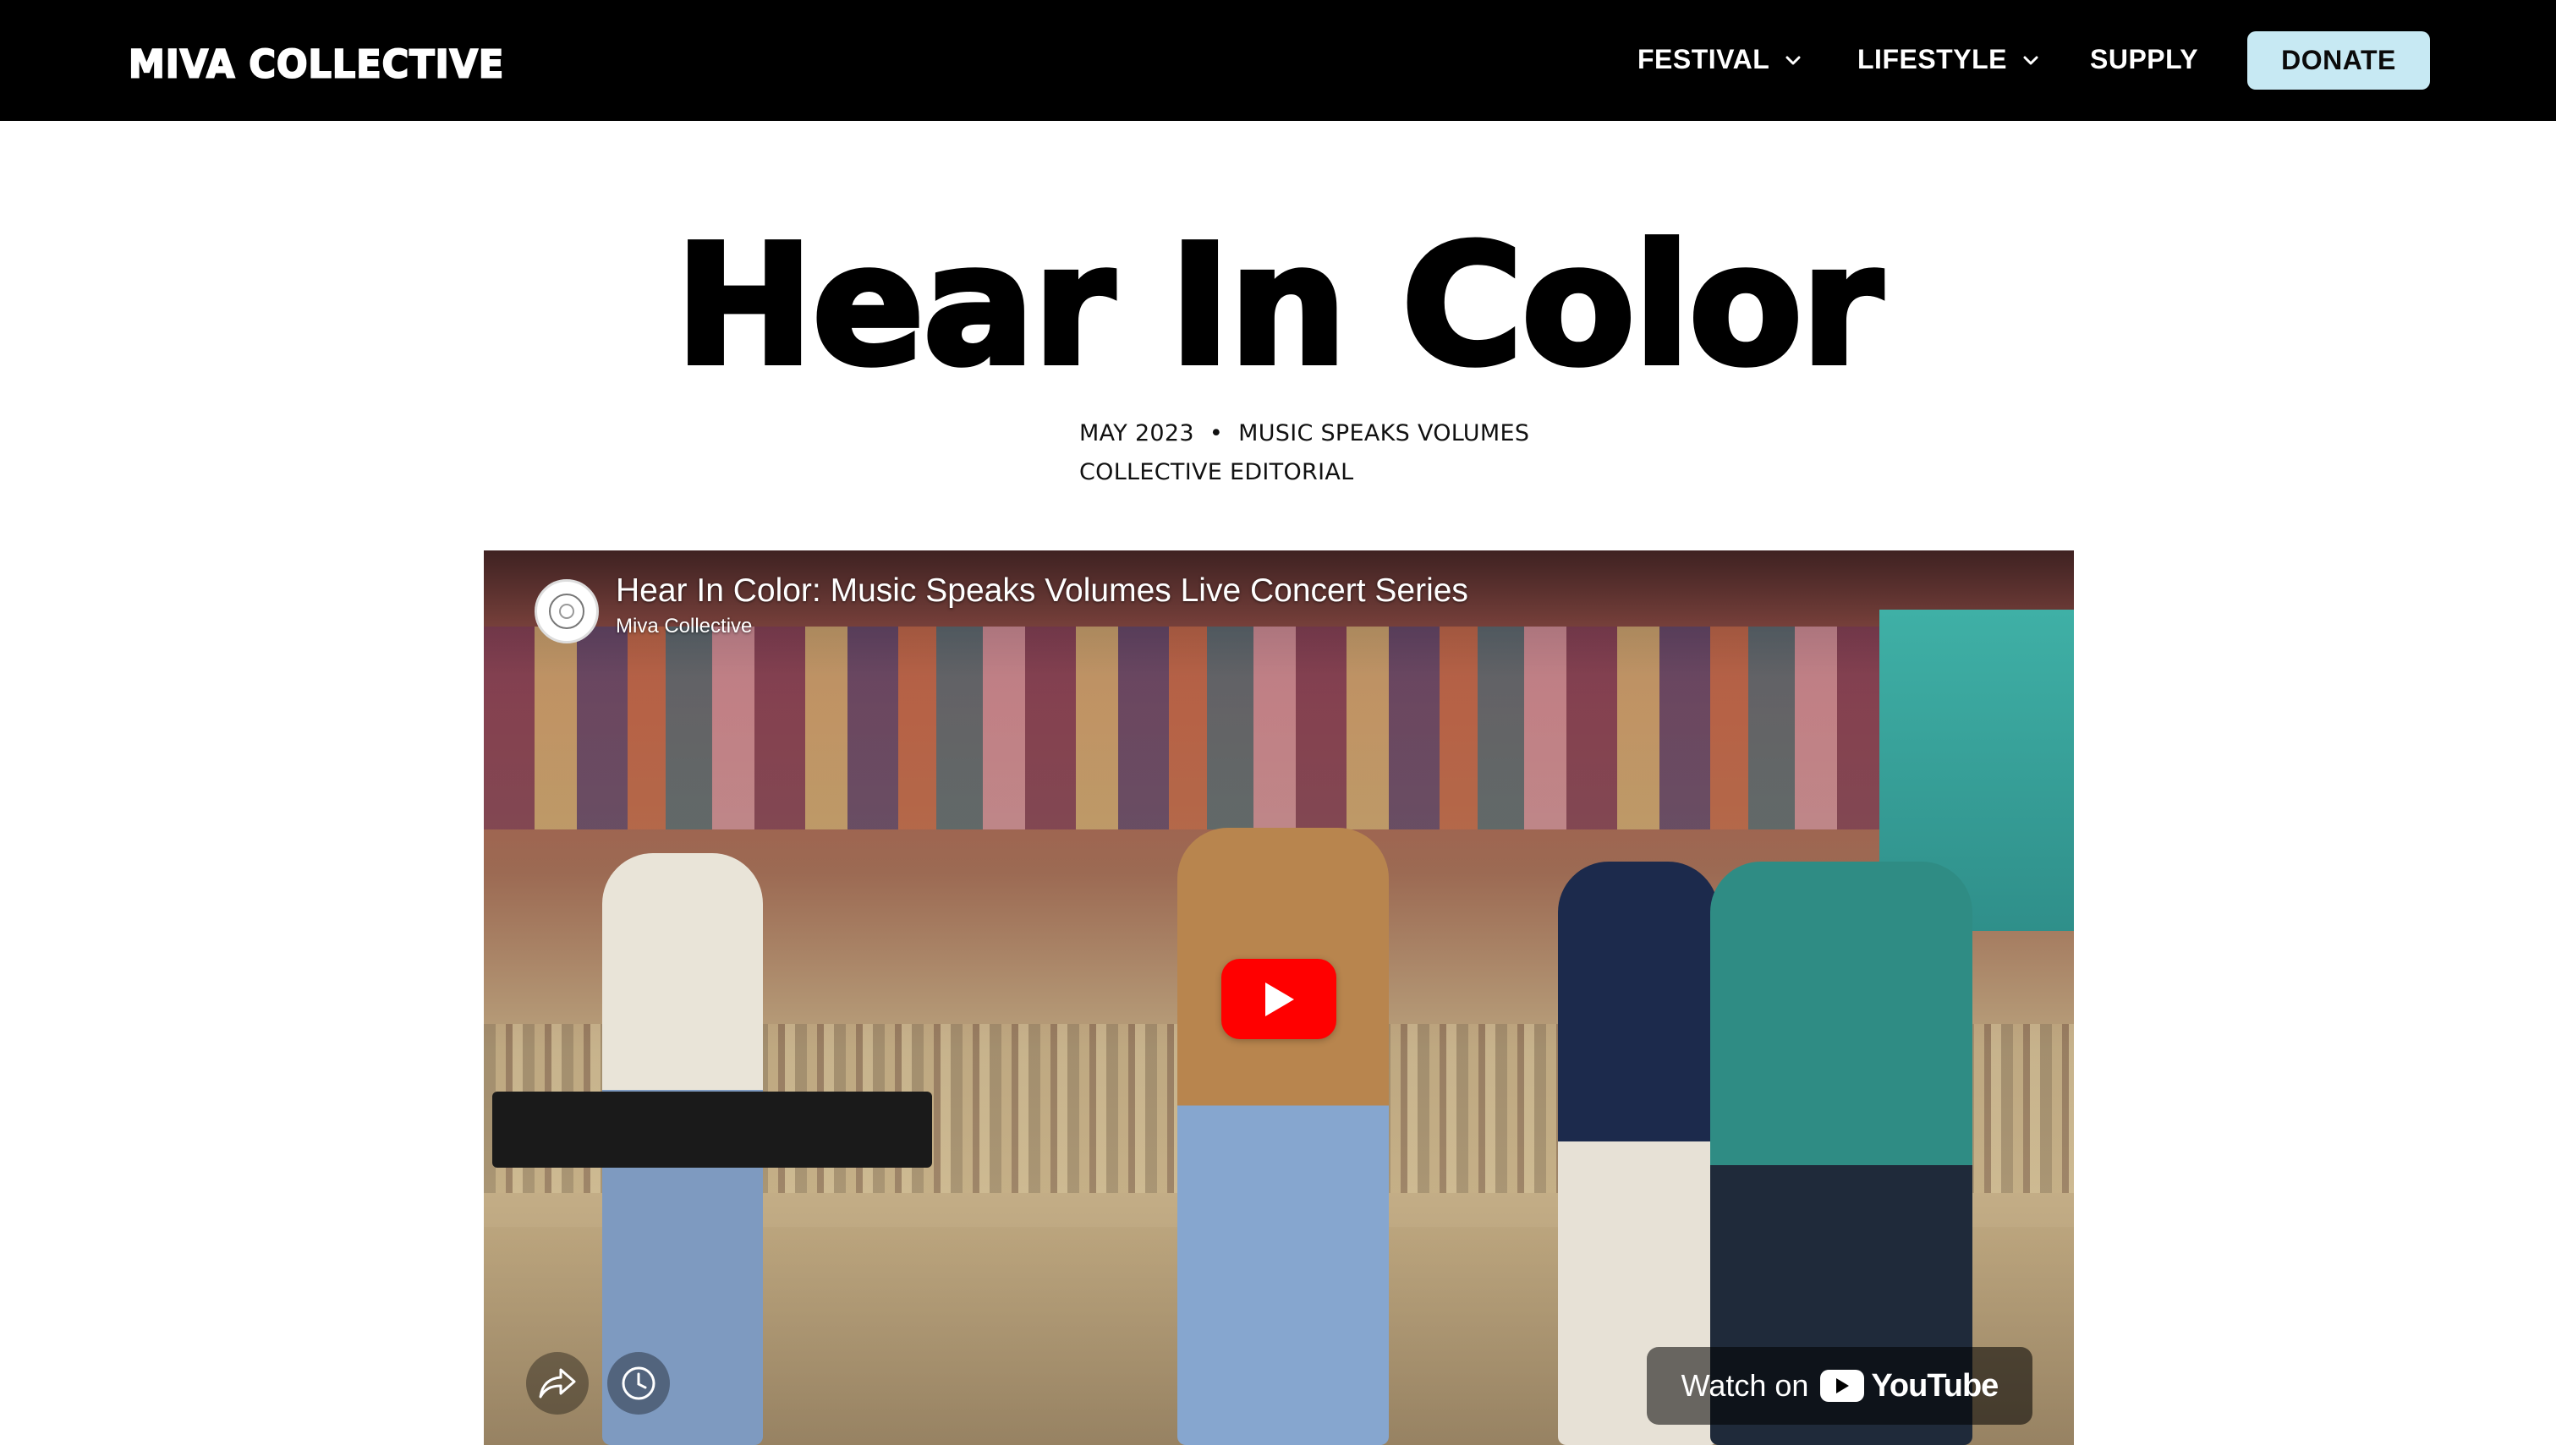  I want to click on nav-supply-label: SUPPLY, so click(2144, 59).